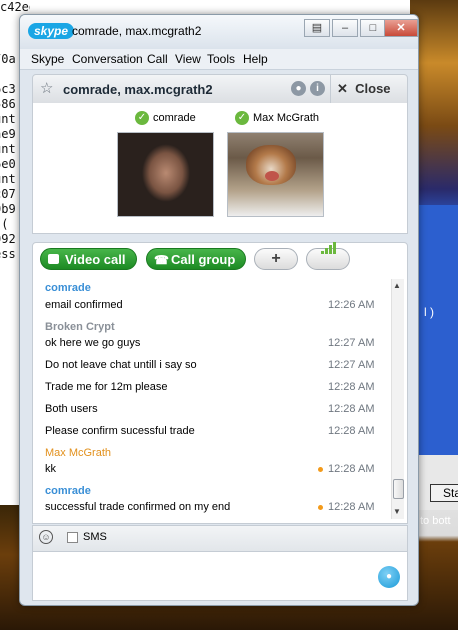 The width and height of the screenshot is (458, 630). Describe the element at coordinates (157, 59) in the screenshot. I see `menu-call: Call` at that location.